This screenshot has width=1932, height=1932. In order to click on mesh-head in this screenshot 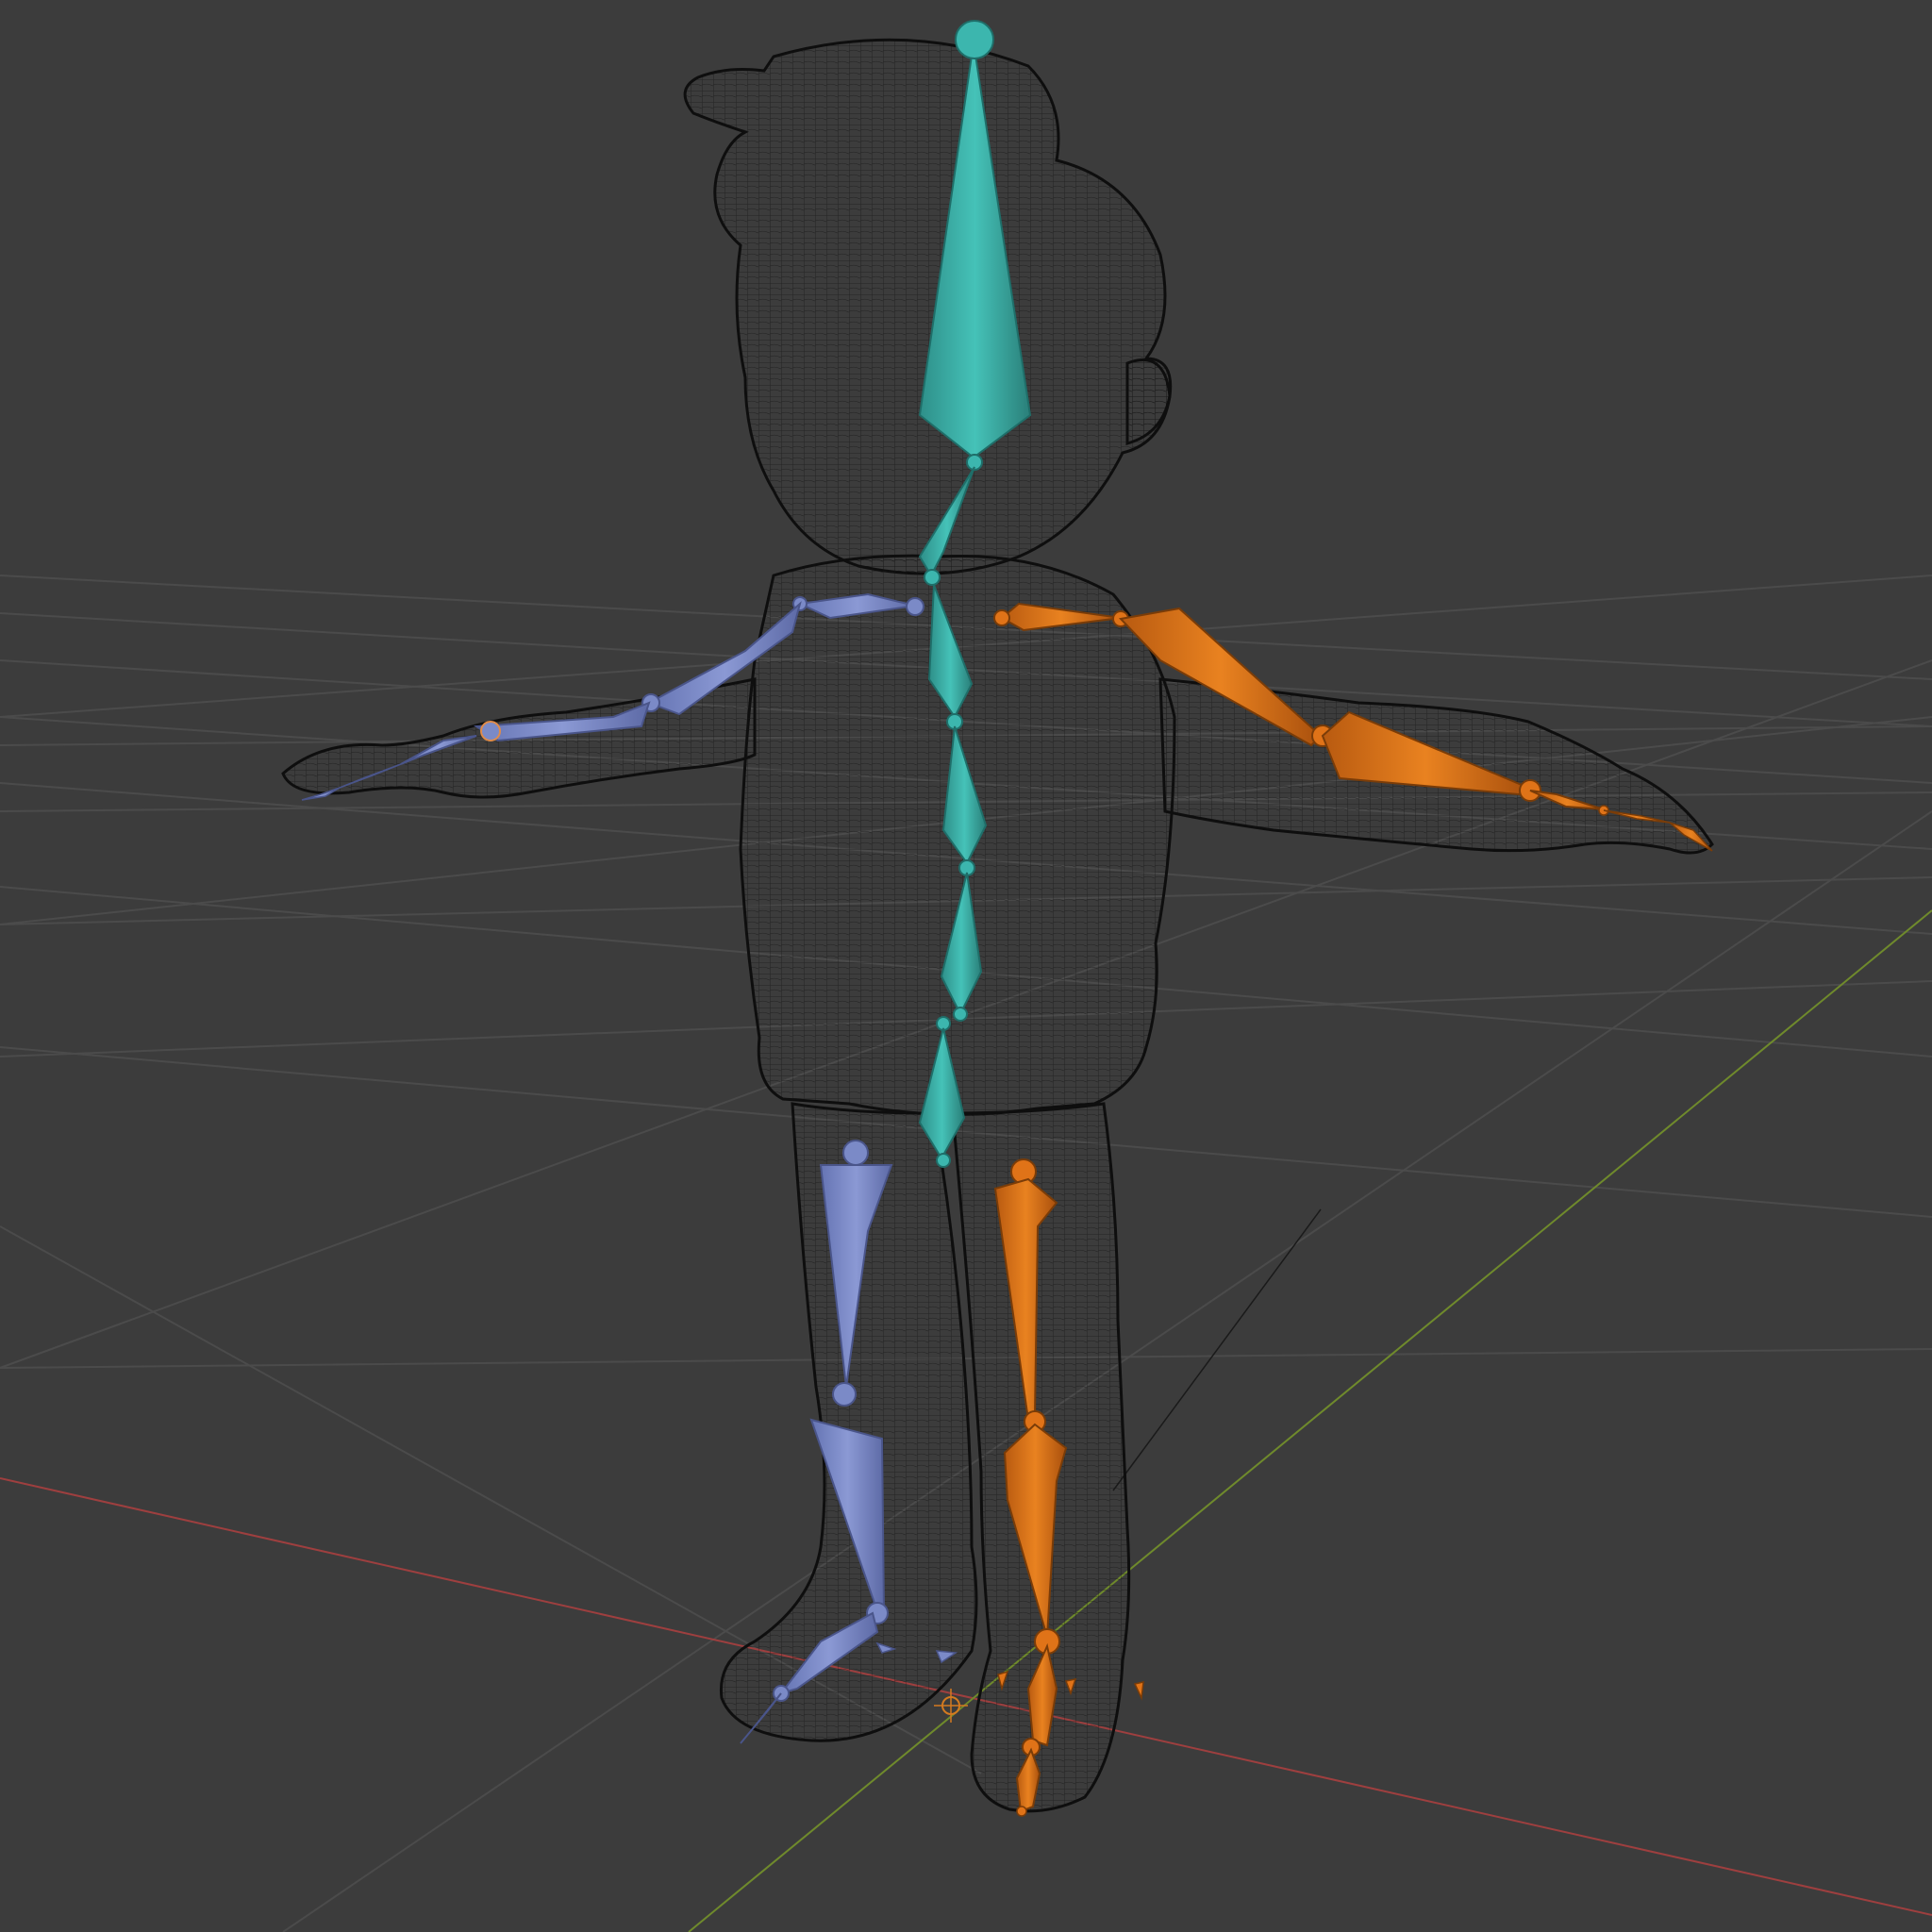, I will do `click(928, 306)`.